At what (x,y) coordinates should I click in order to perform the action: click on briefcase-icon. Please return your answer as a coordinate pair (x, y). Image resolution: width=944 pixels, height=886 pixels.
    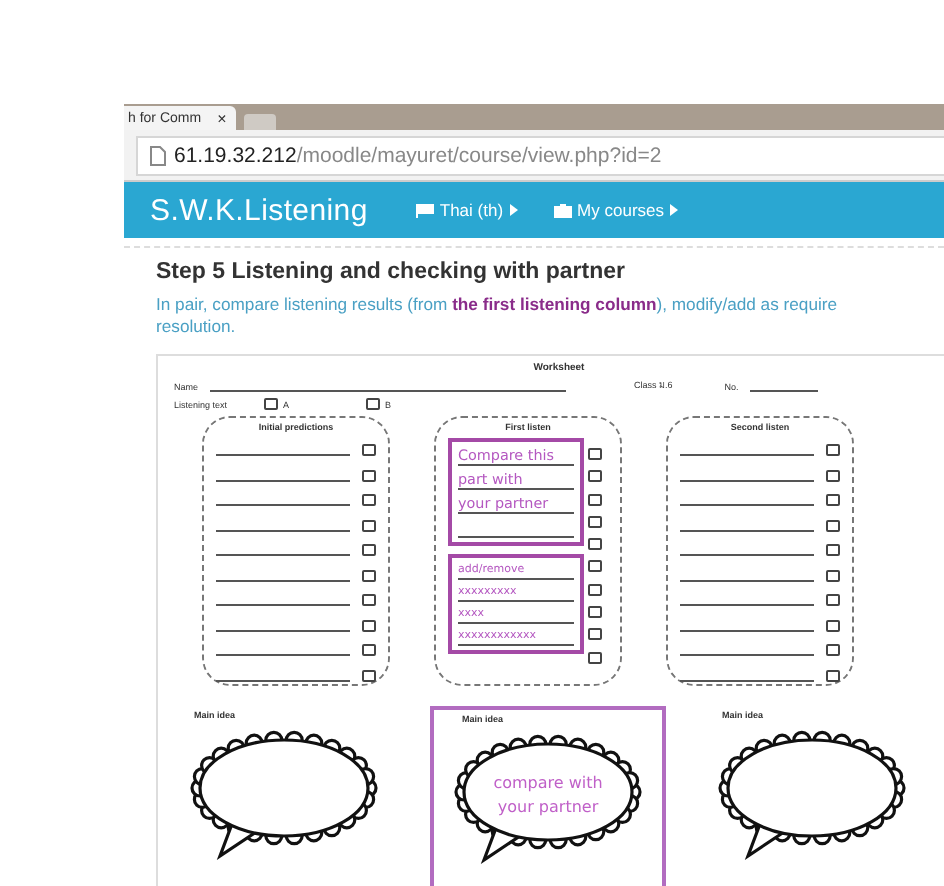
    Looking at the image, I should click on (562, 210).